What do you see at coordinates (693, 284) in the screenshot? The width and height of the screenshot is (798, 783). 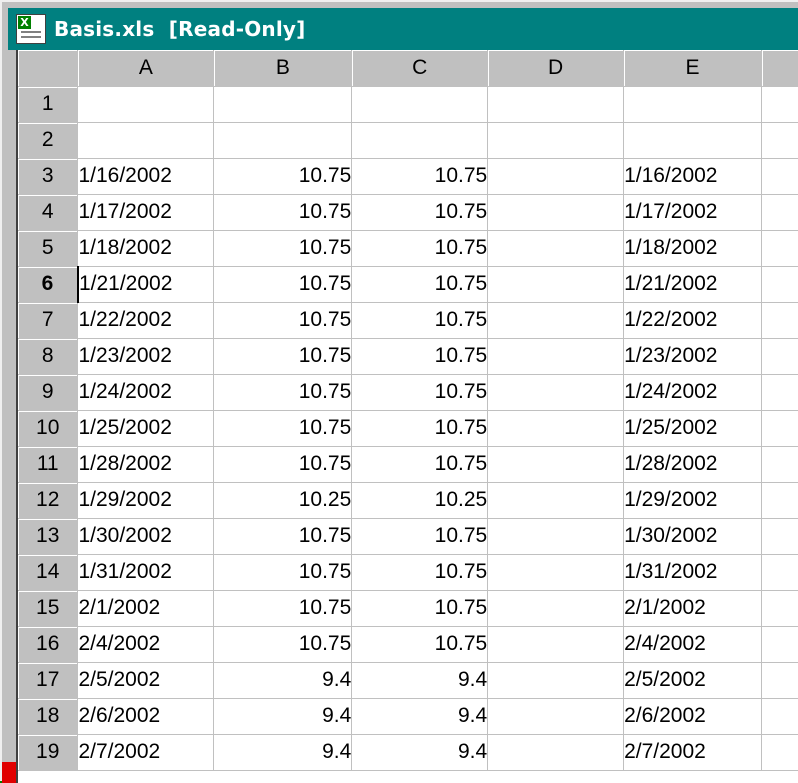 I see `cell-e: 1/21/2002` at bounding box center [693, 284].